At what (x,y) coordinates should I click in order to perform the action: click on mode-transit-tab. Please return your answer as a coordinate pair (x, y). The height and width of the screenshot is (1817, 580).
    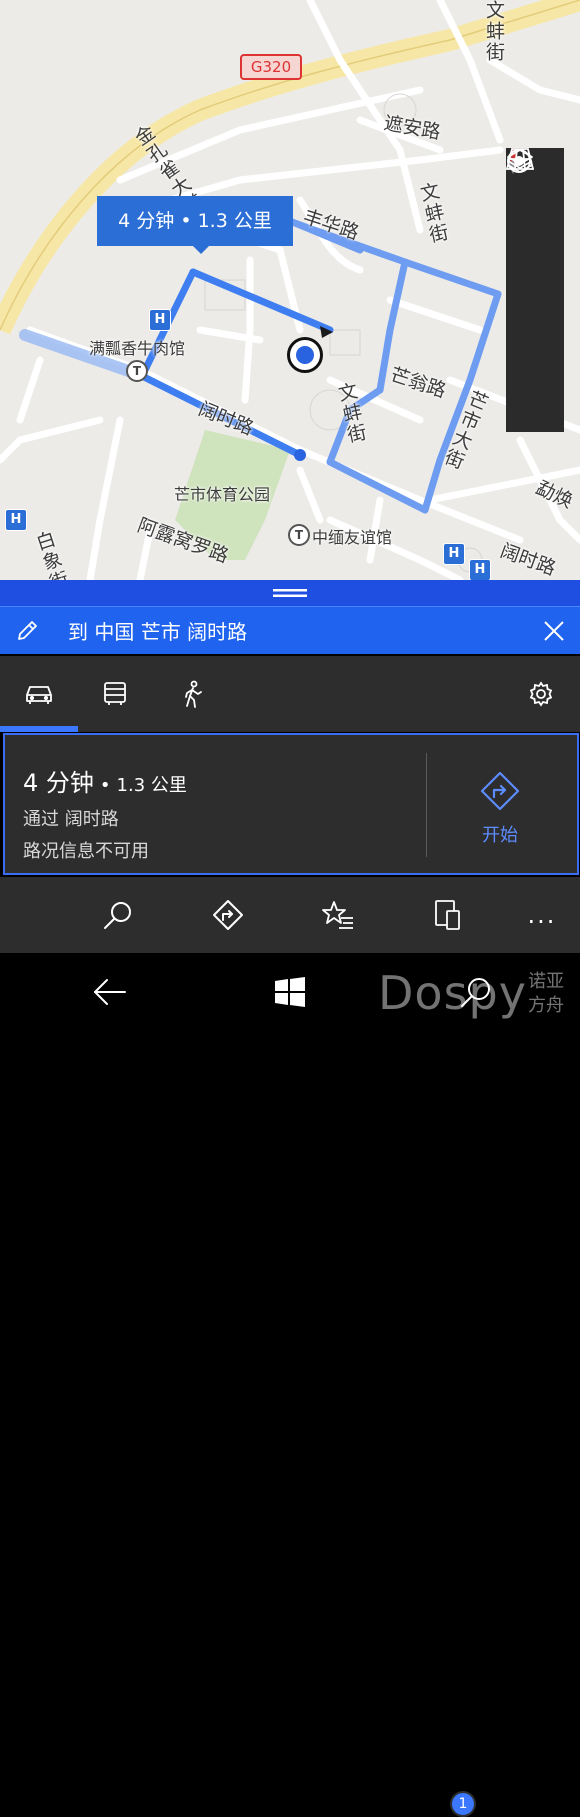
    Looking at the image, I should click on (115, 694).